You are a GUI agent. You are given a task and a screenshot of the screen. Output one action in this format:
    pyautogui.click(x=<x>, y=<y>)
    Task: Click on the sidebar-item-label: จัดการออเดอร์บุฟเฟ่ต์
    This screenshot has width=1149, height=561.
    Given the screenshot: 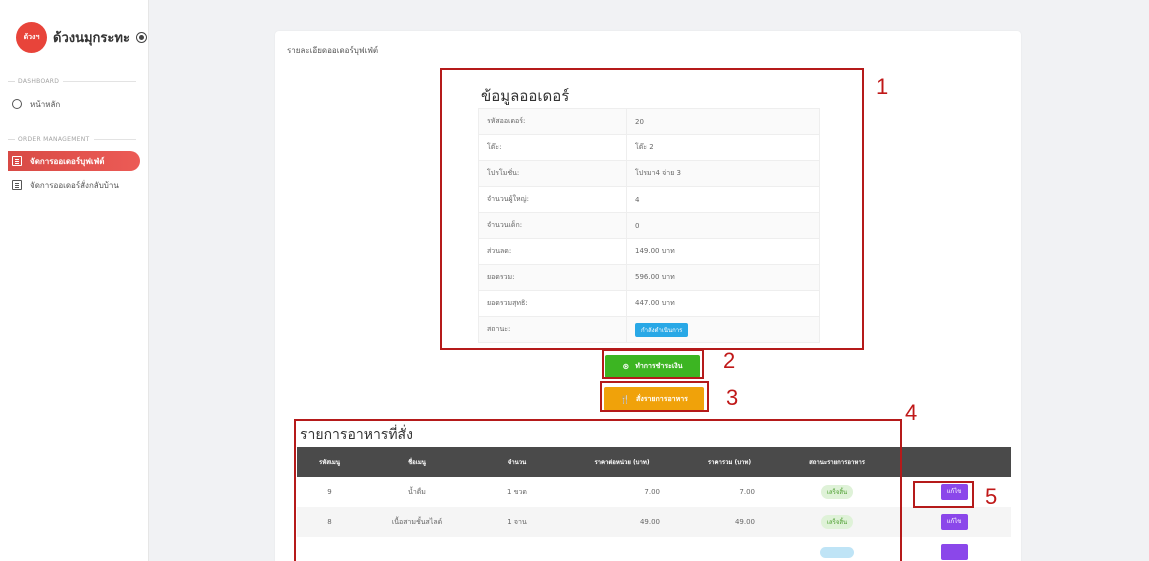 What is the action you would take?
    pyautogui.click(x=67, y=161)
    